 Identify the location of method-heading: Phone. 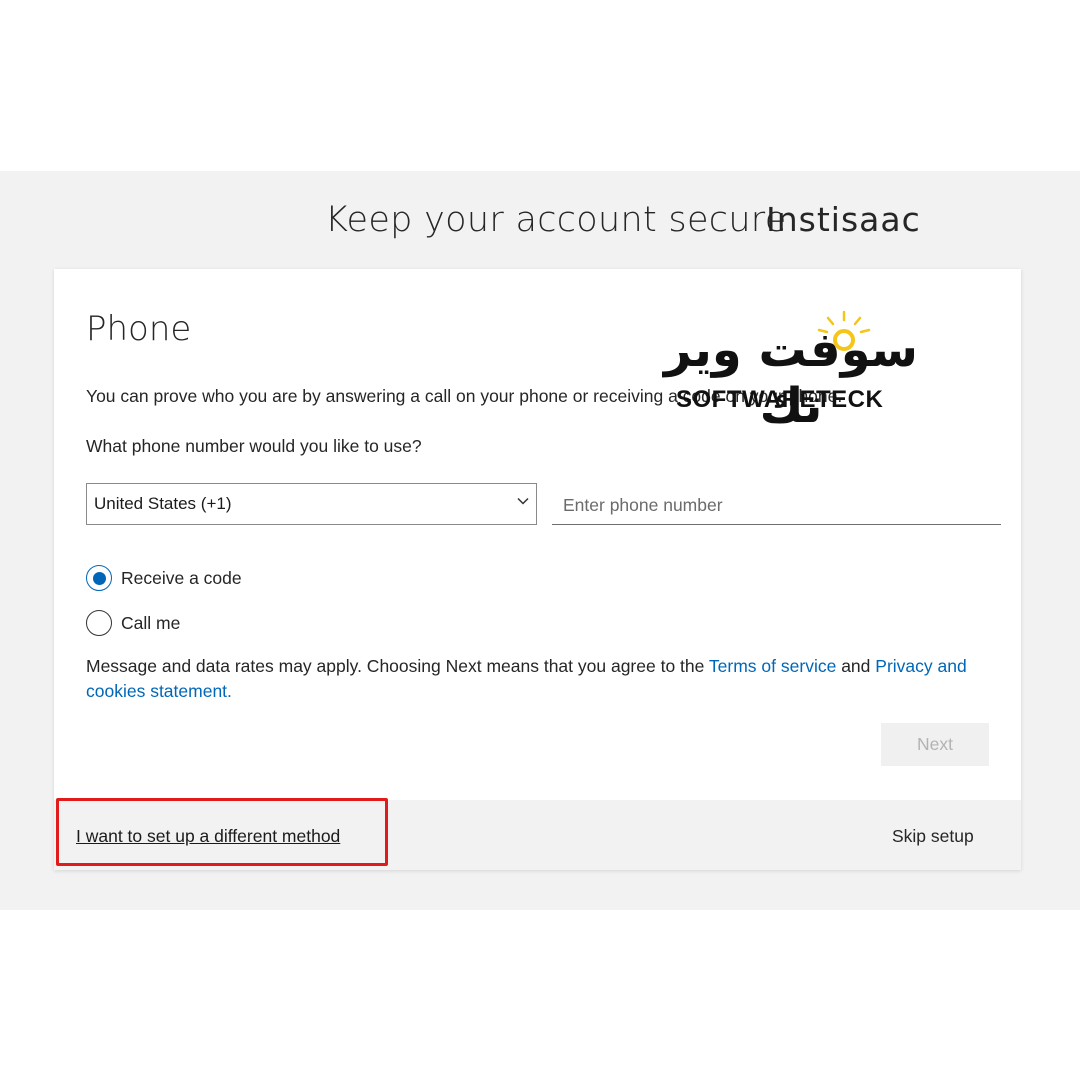
(139, 329).